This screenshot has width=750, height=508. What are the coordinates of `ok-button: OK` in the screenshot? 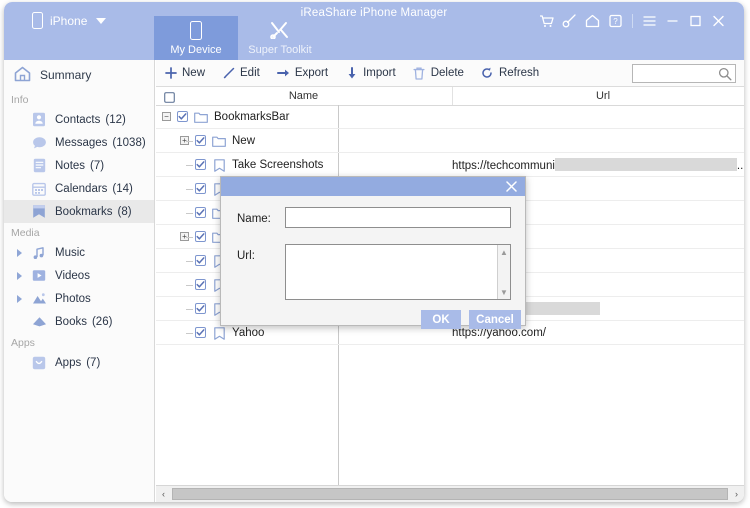 It's located at (441, 319).